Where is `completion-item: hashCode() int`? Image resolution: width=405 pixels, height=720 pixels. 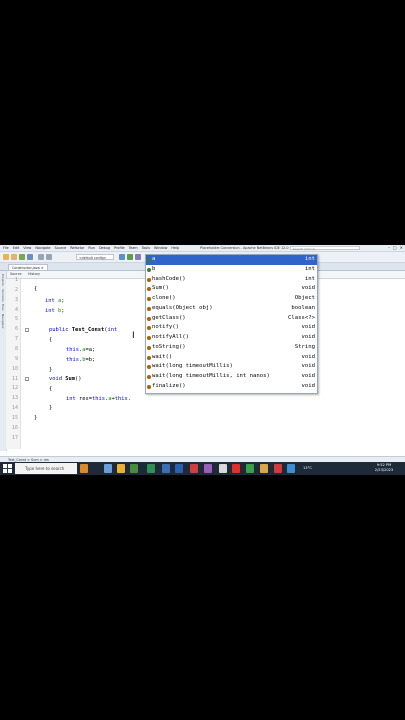 completion-item: hashCode() int is located at coordinates (231, 280).